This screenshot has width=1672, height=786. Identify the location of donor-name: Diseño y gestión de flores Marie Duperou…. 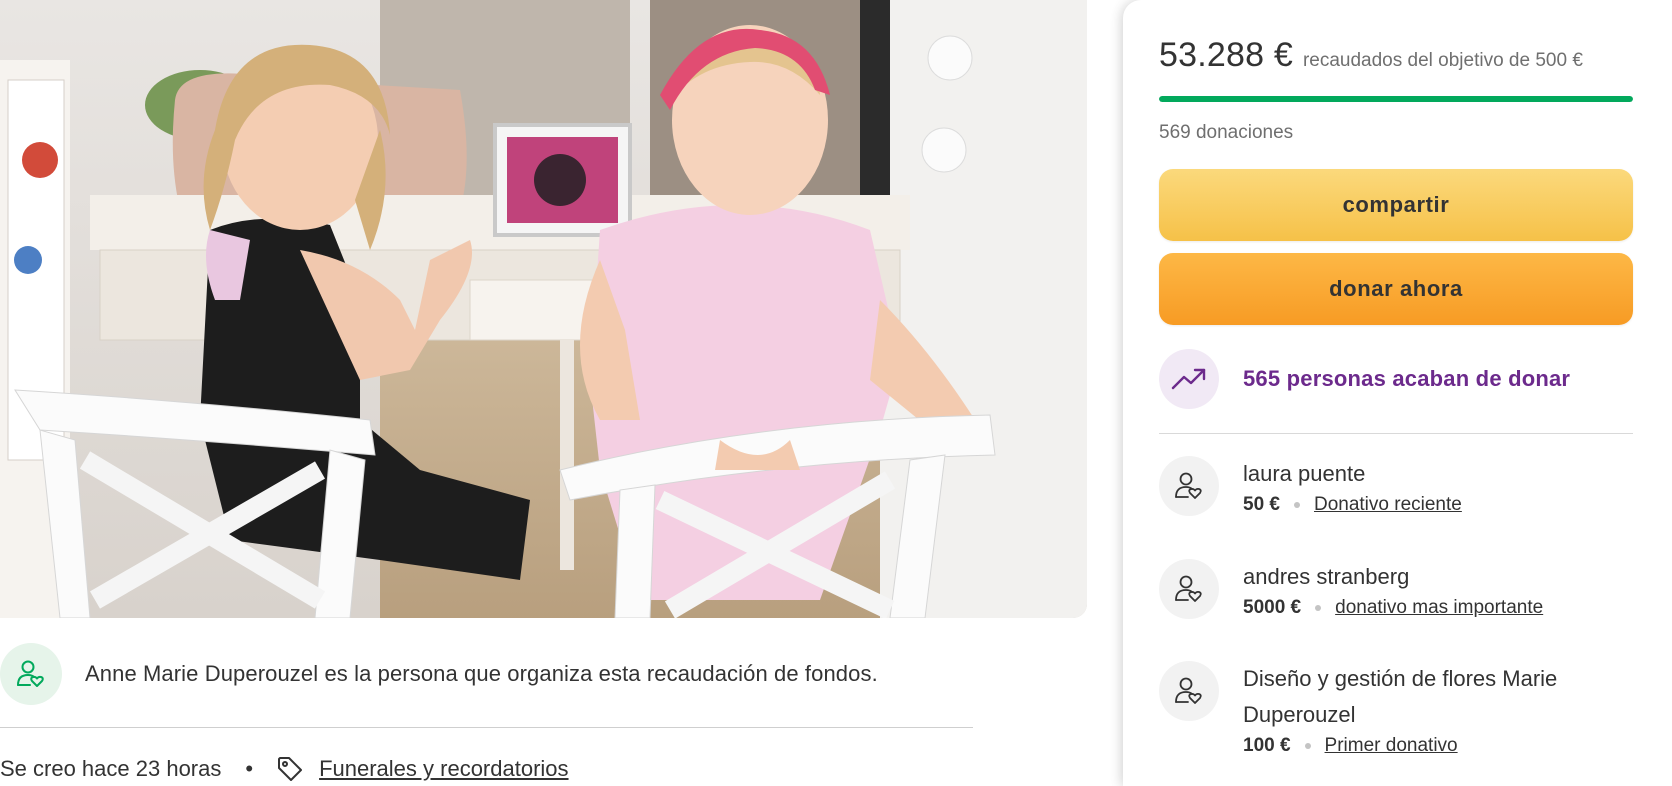
(1400, 696).